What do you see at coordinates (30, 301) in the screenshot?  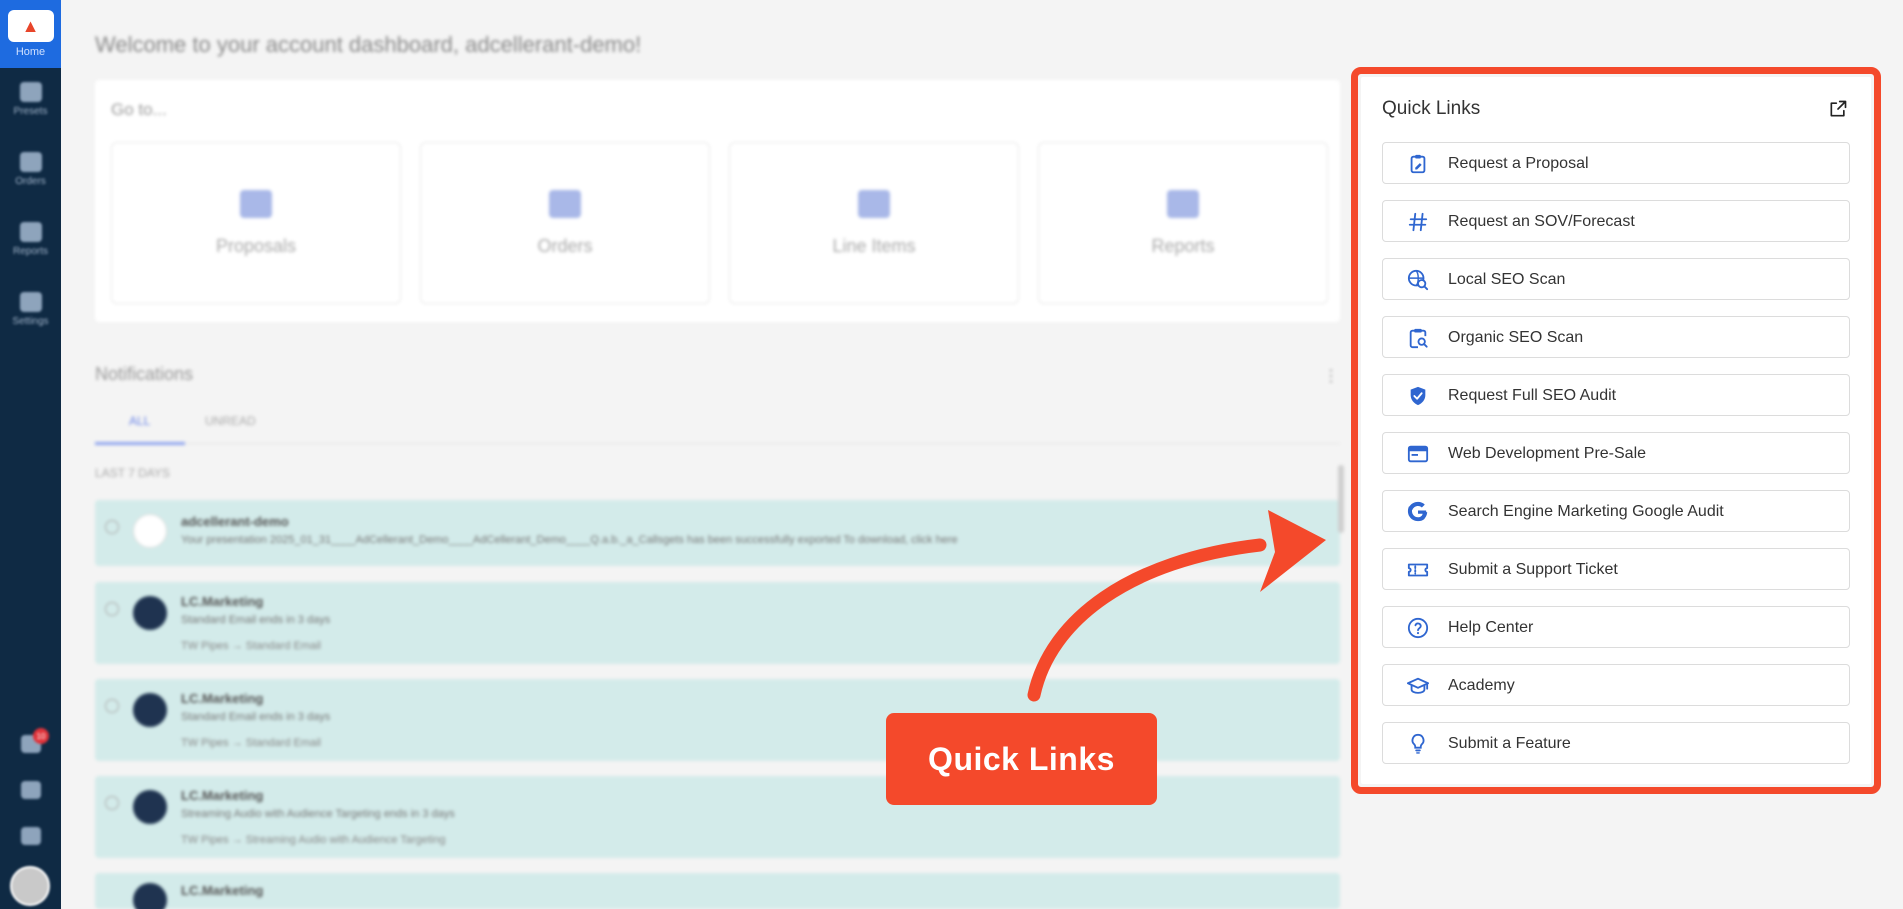 I see `settings-icon` at bounding box center [30, 301].